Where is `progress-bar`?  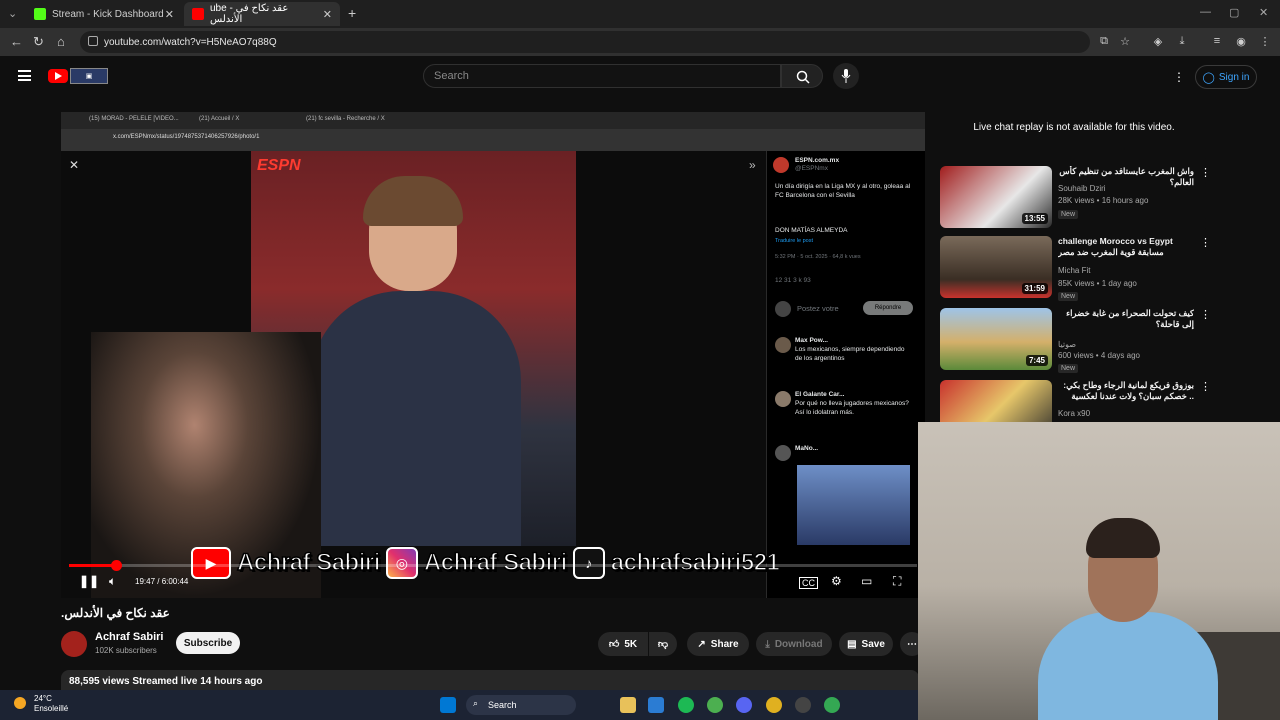 progress-bar is located at coordinates (493, 565).